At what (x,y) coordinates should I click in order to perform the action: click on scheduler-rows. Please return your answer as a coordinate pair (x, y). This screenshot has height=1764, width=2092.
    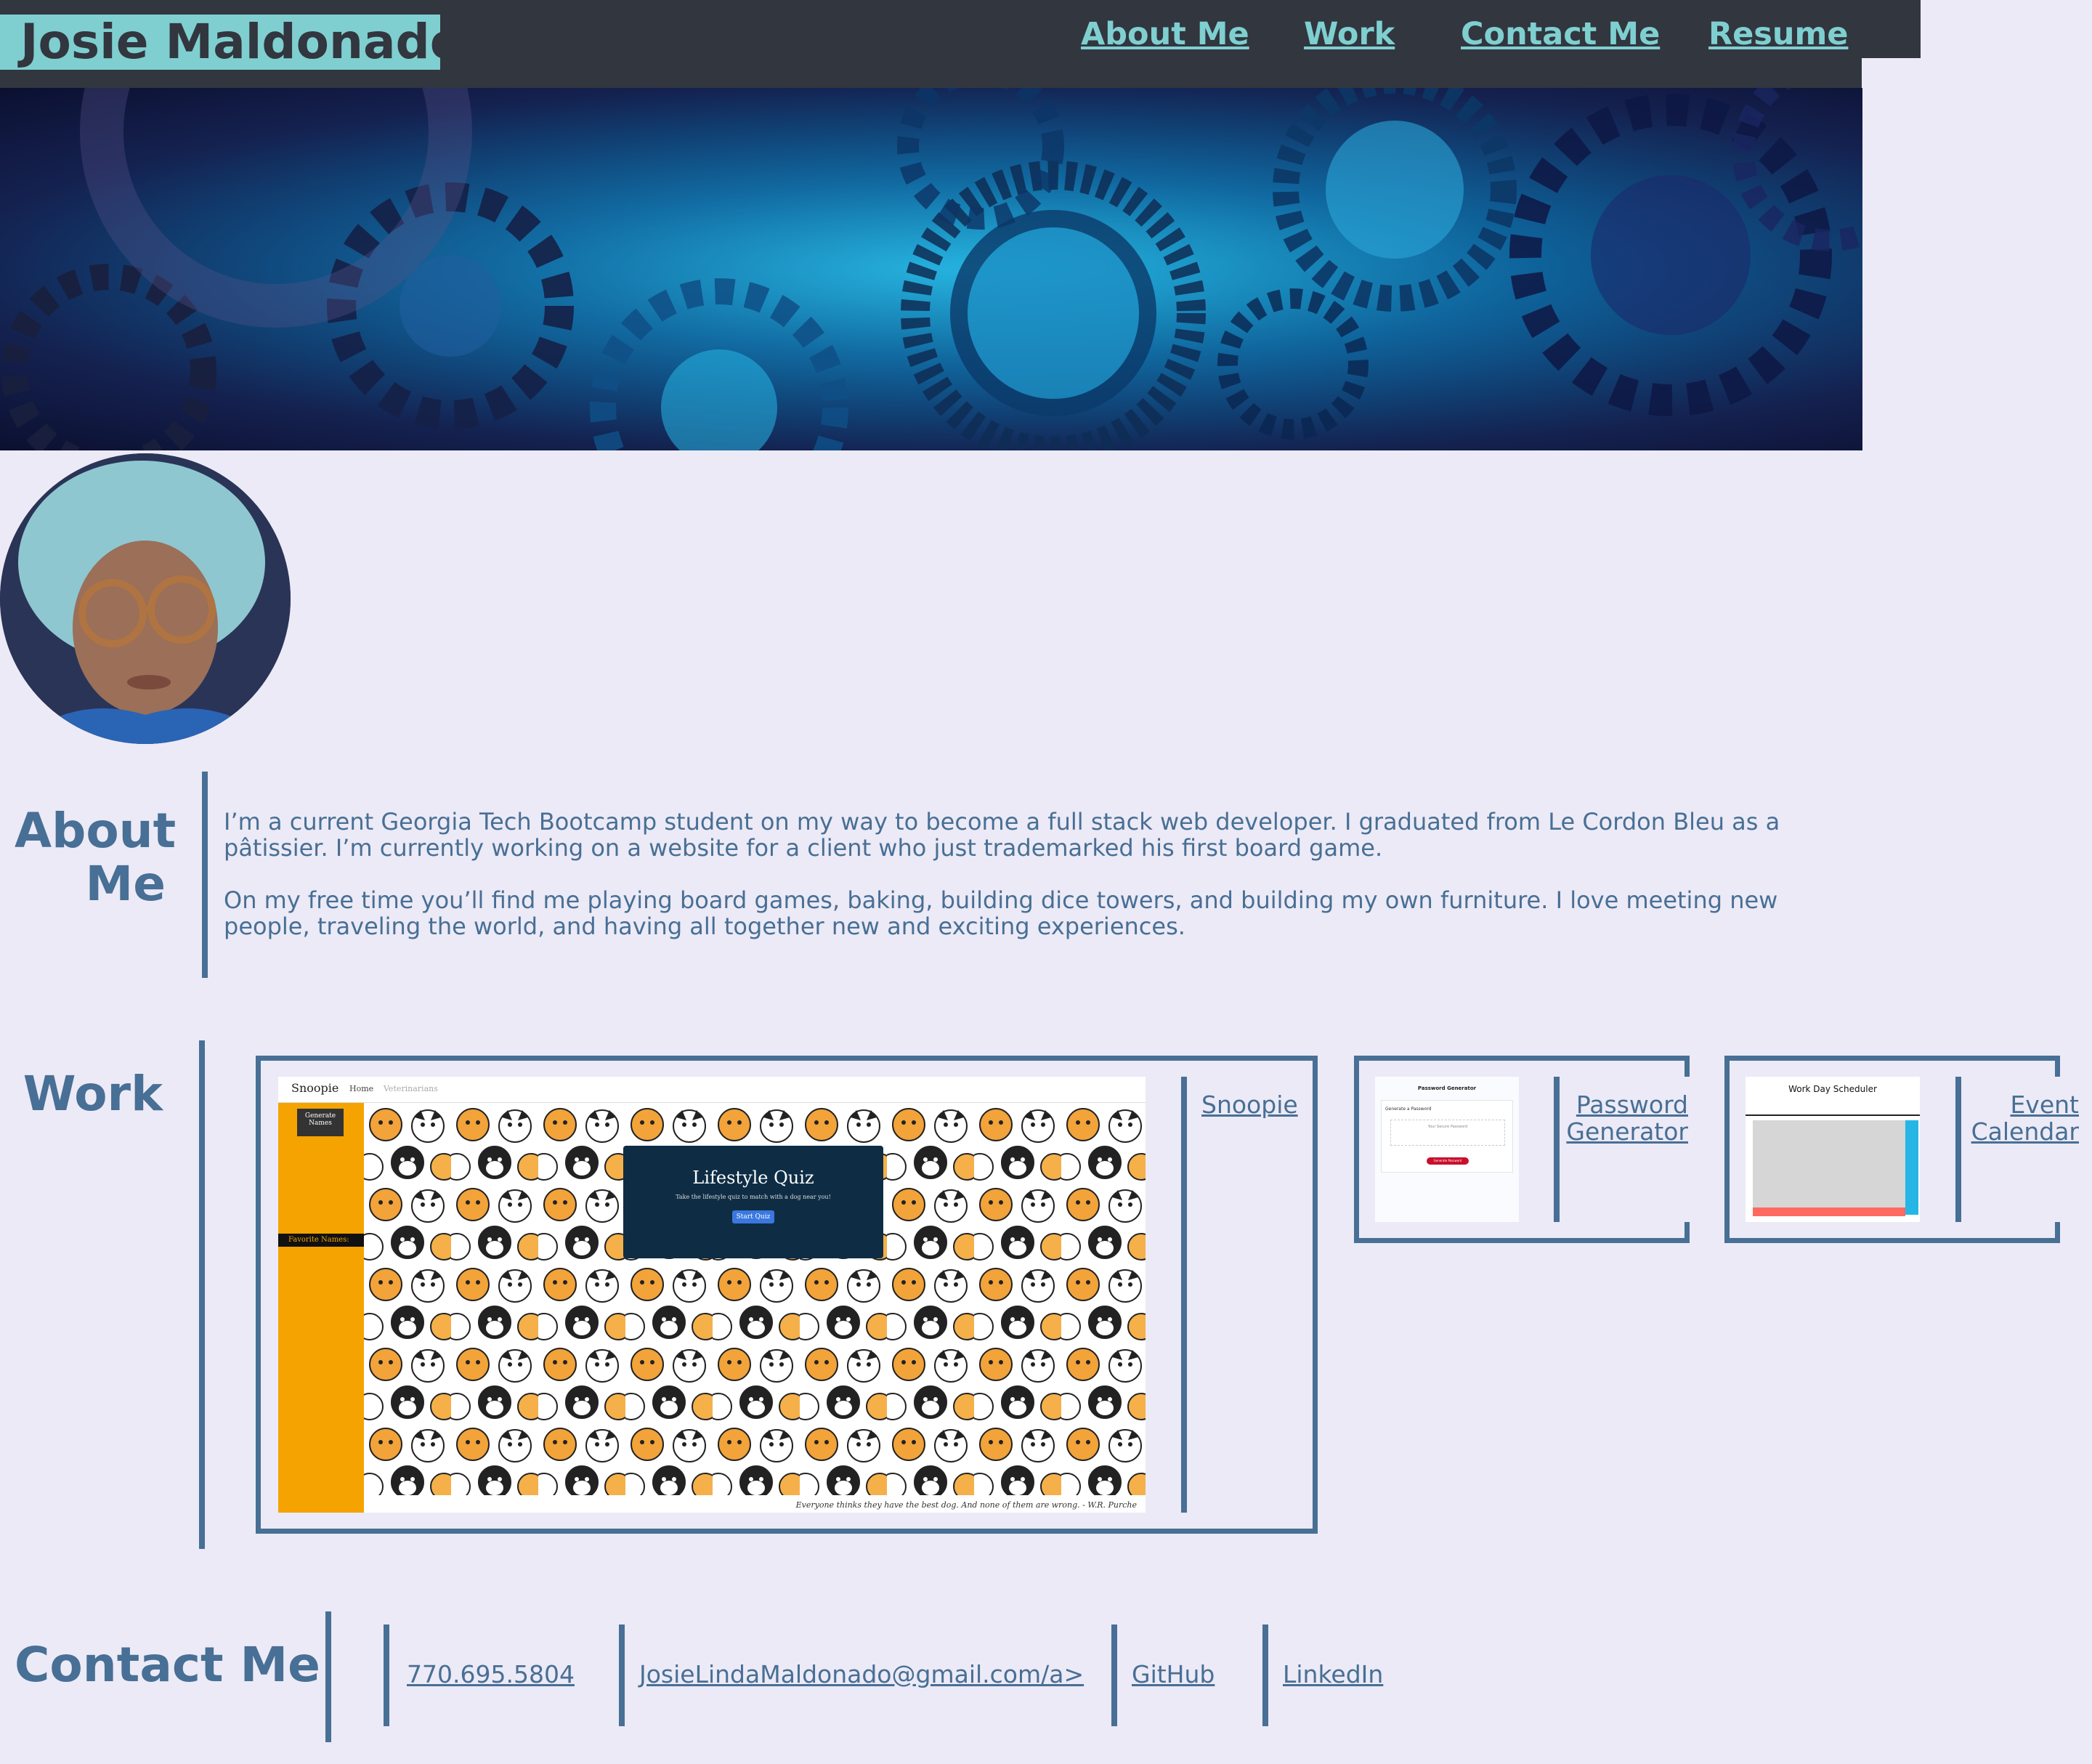
    Looking at the image, I should click on (1829, 1167).